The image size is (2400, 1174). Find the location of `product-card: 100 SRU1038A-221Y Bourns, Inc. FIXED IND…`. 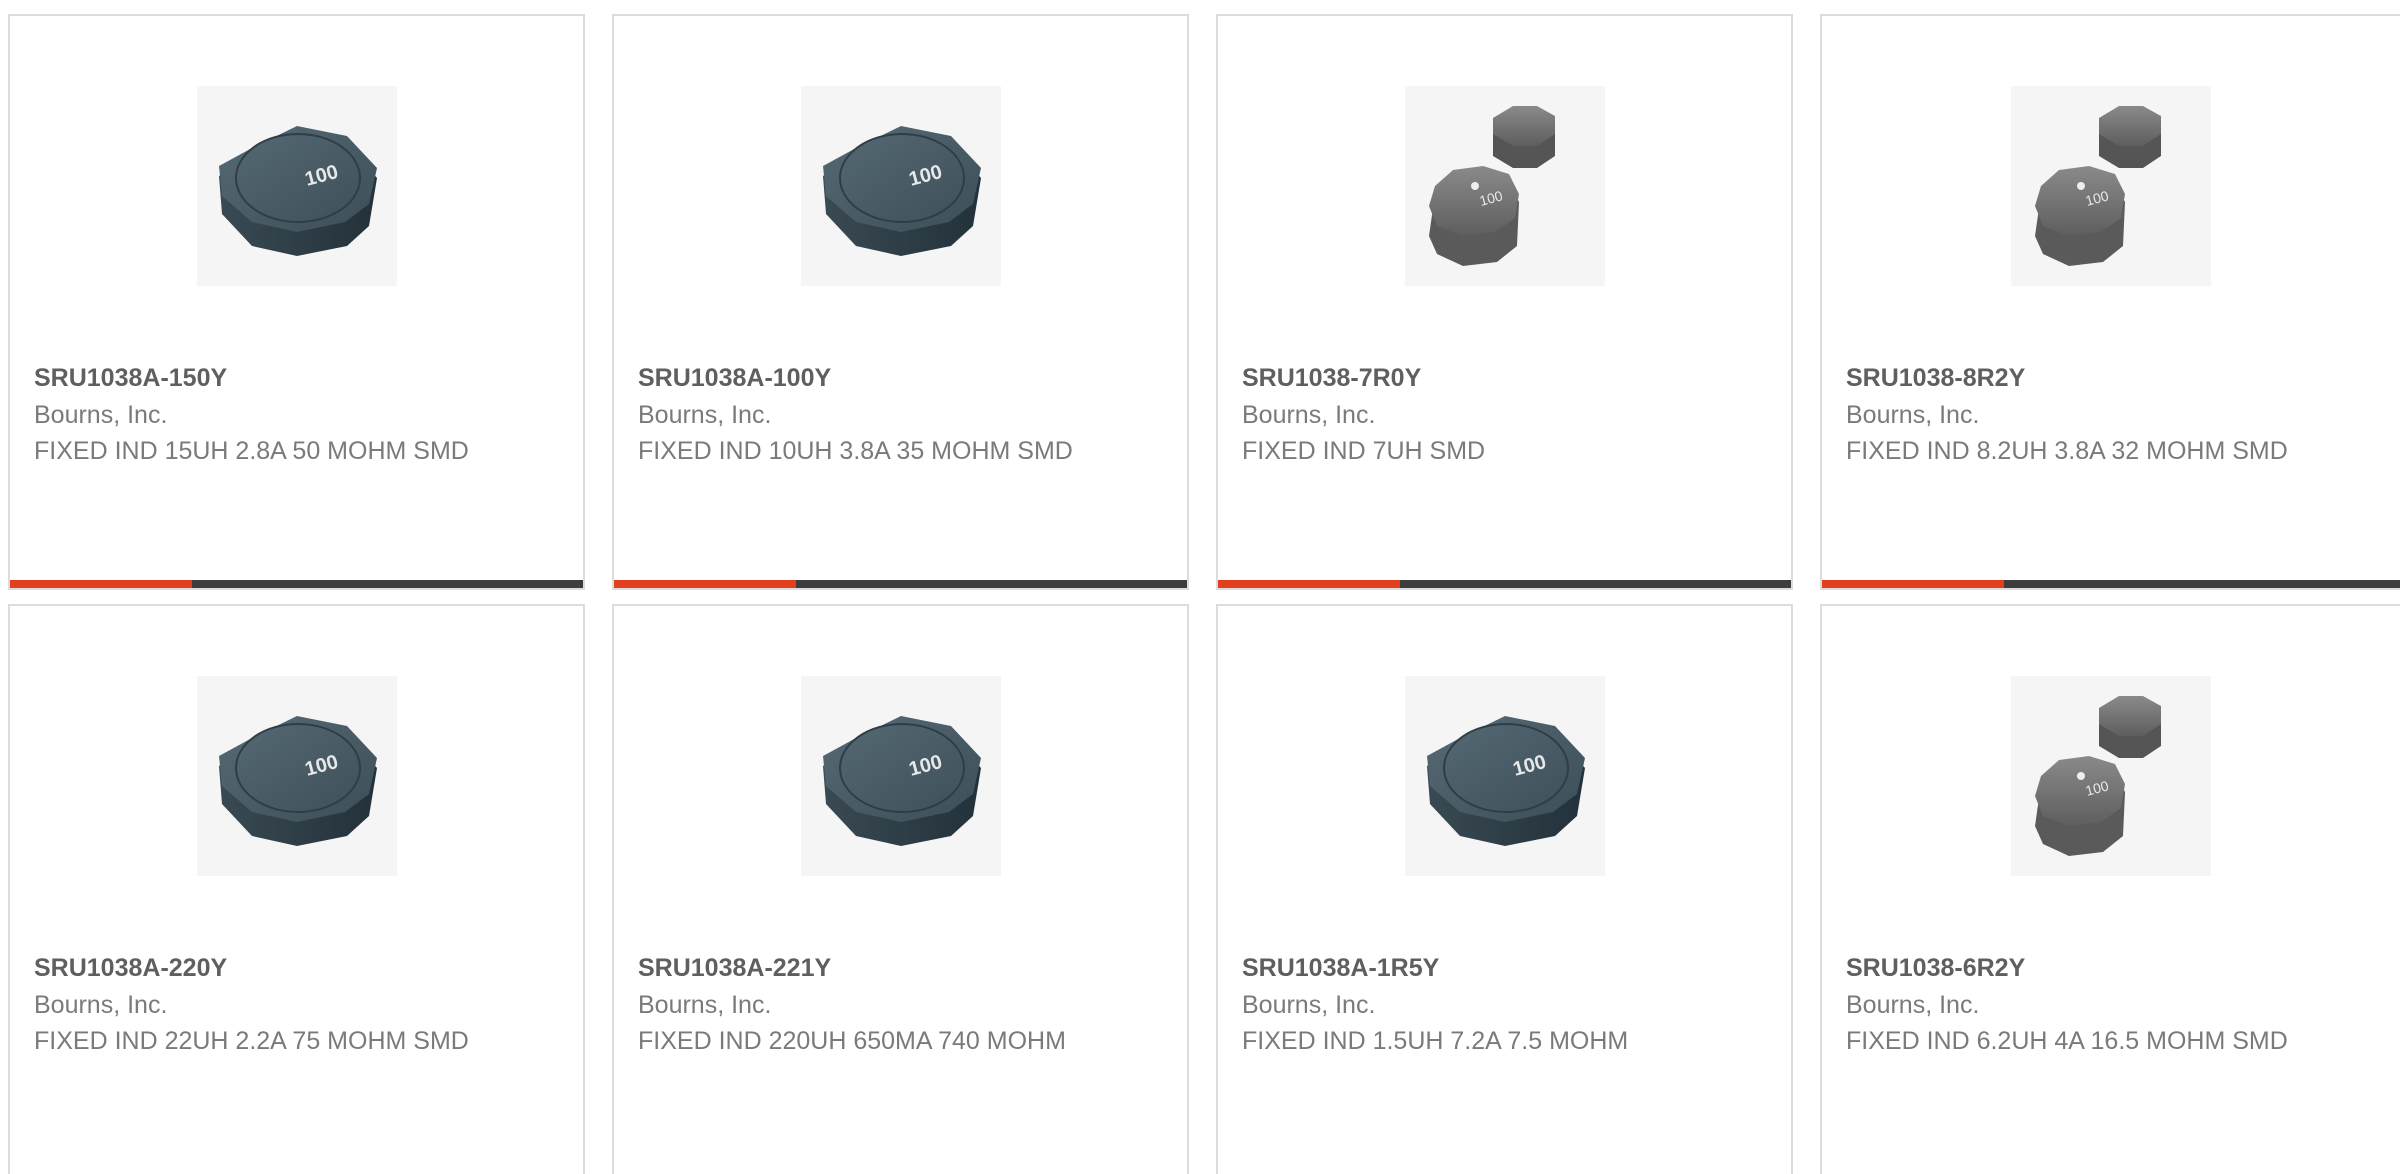

product-card: 100 SRU1038A-221Y Bourns, Inc. FIXED IND… is located at coordinates (900, 889).